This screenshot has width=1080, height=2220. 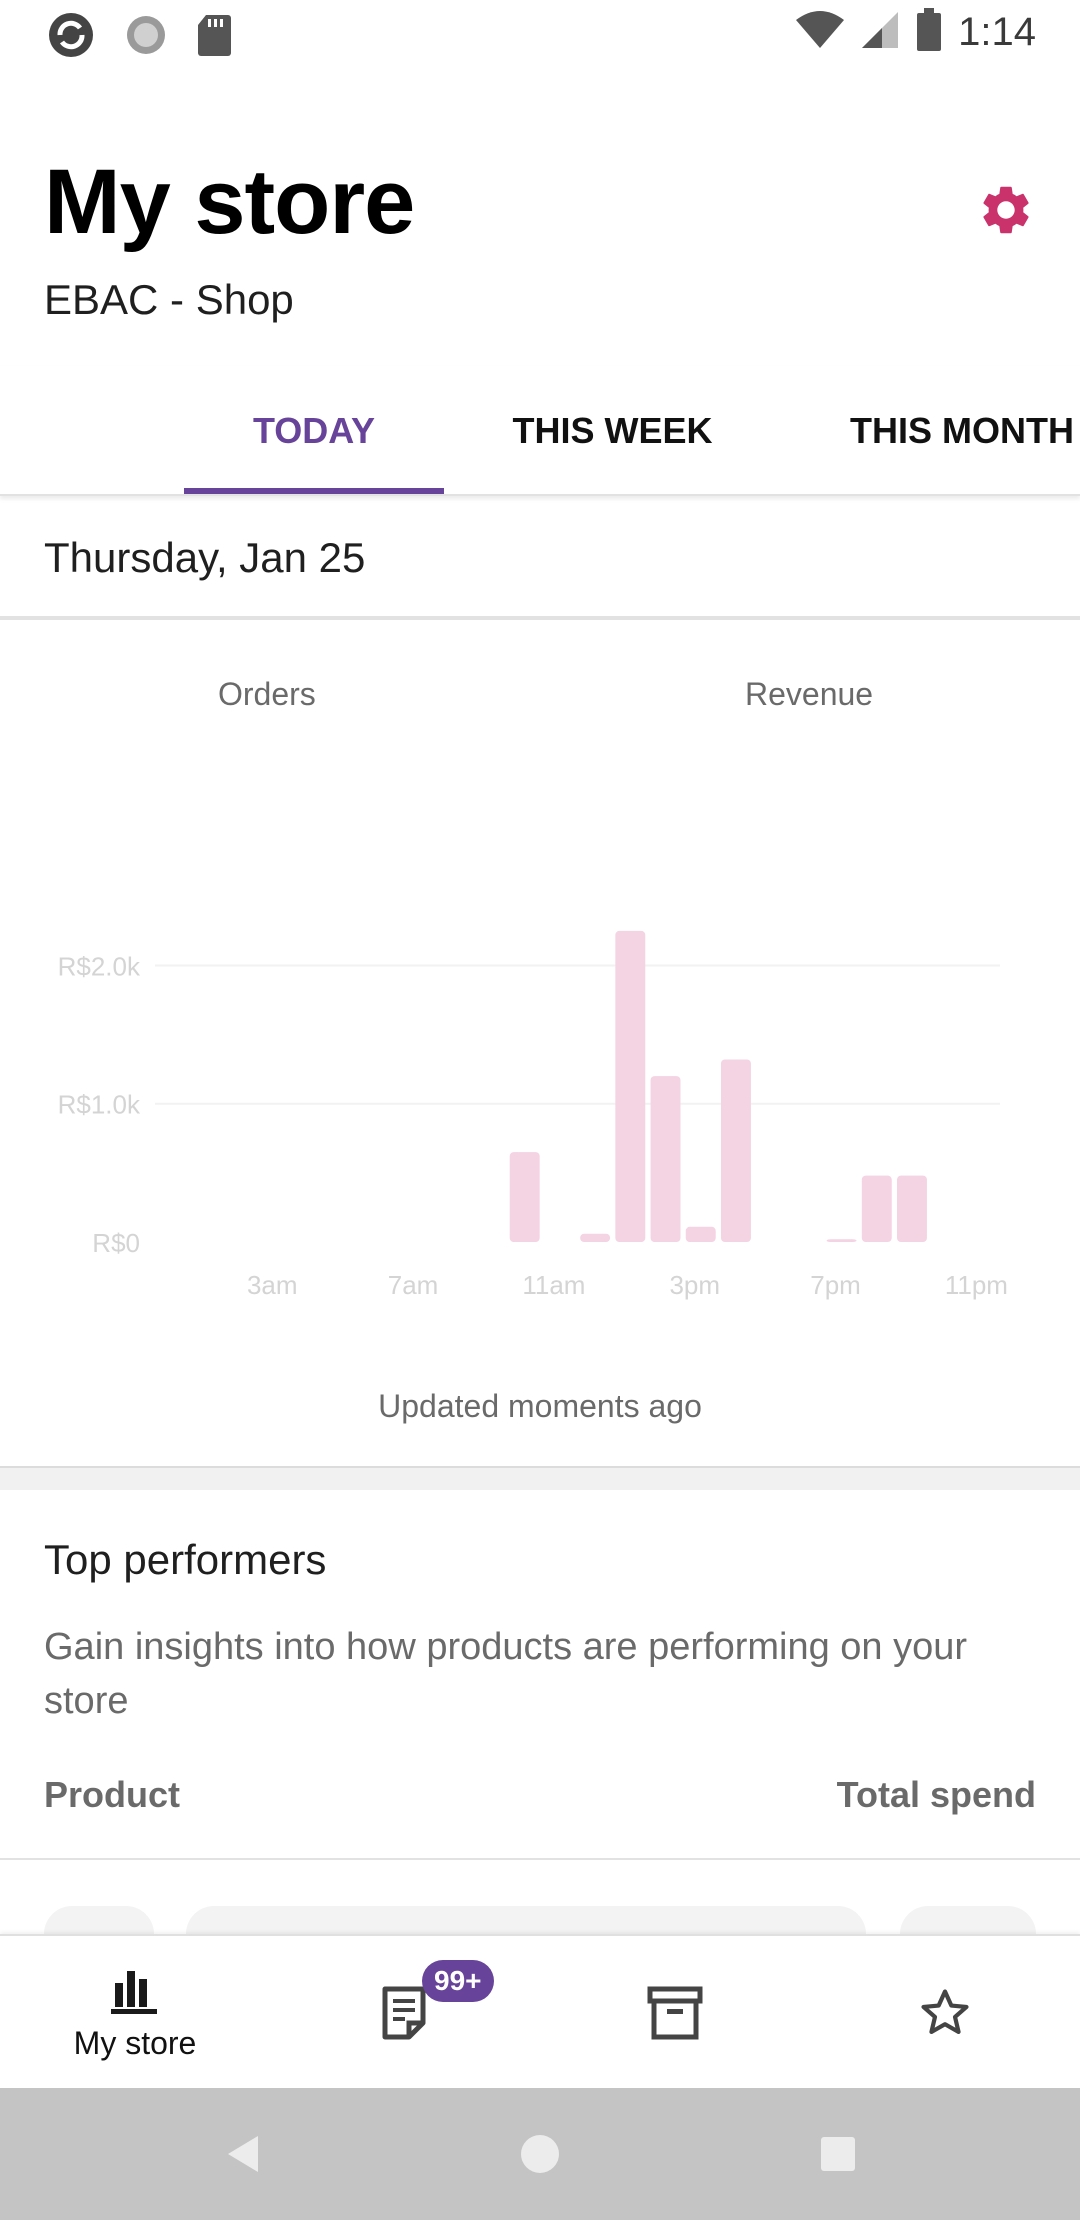 I want to click on chart-x-tick-label: 3pm, so click(x=694, y=1285).